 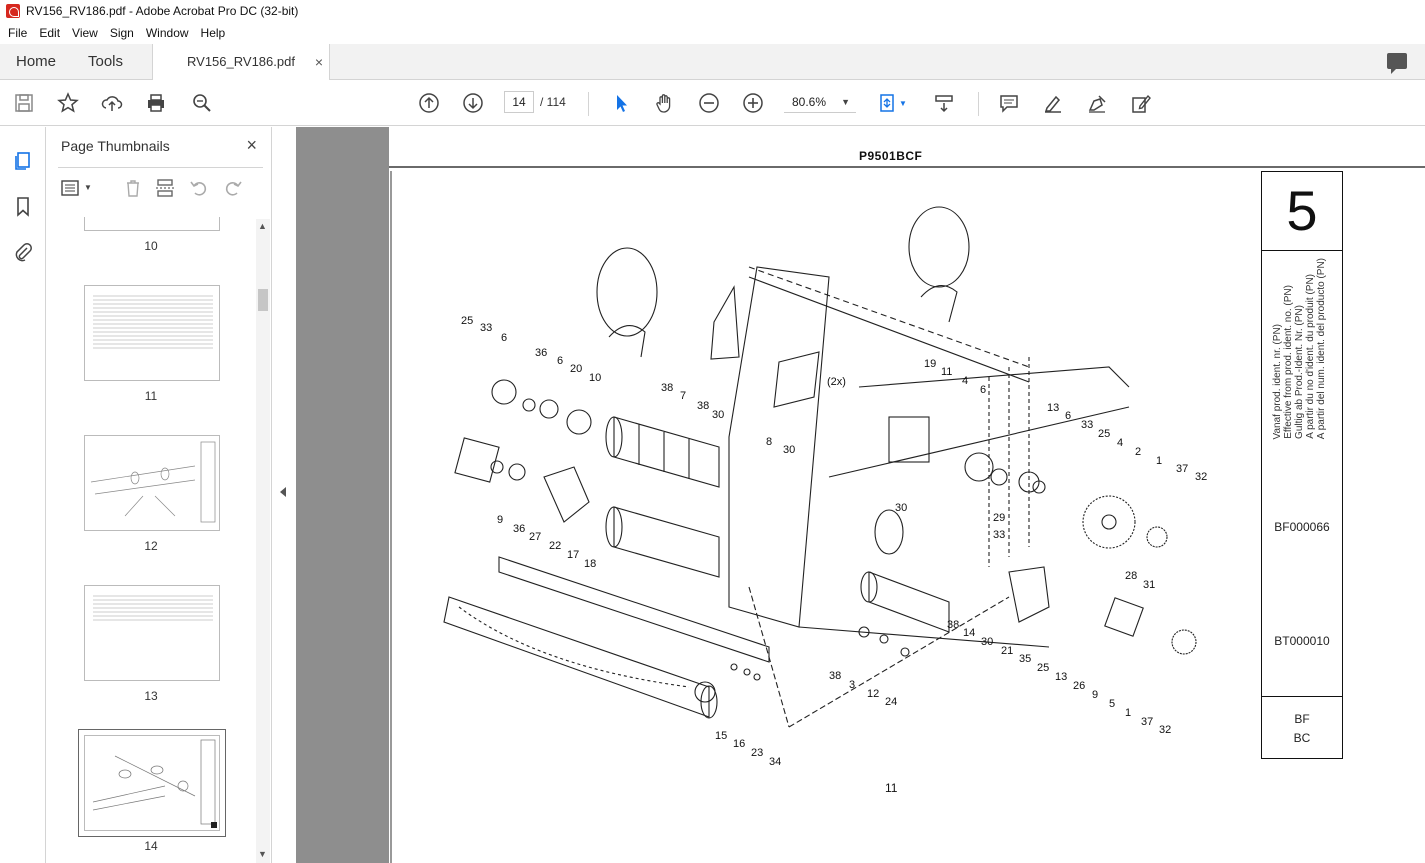 I want to click on callout-label: 3, so click(x=852, y=685).